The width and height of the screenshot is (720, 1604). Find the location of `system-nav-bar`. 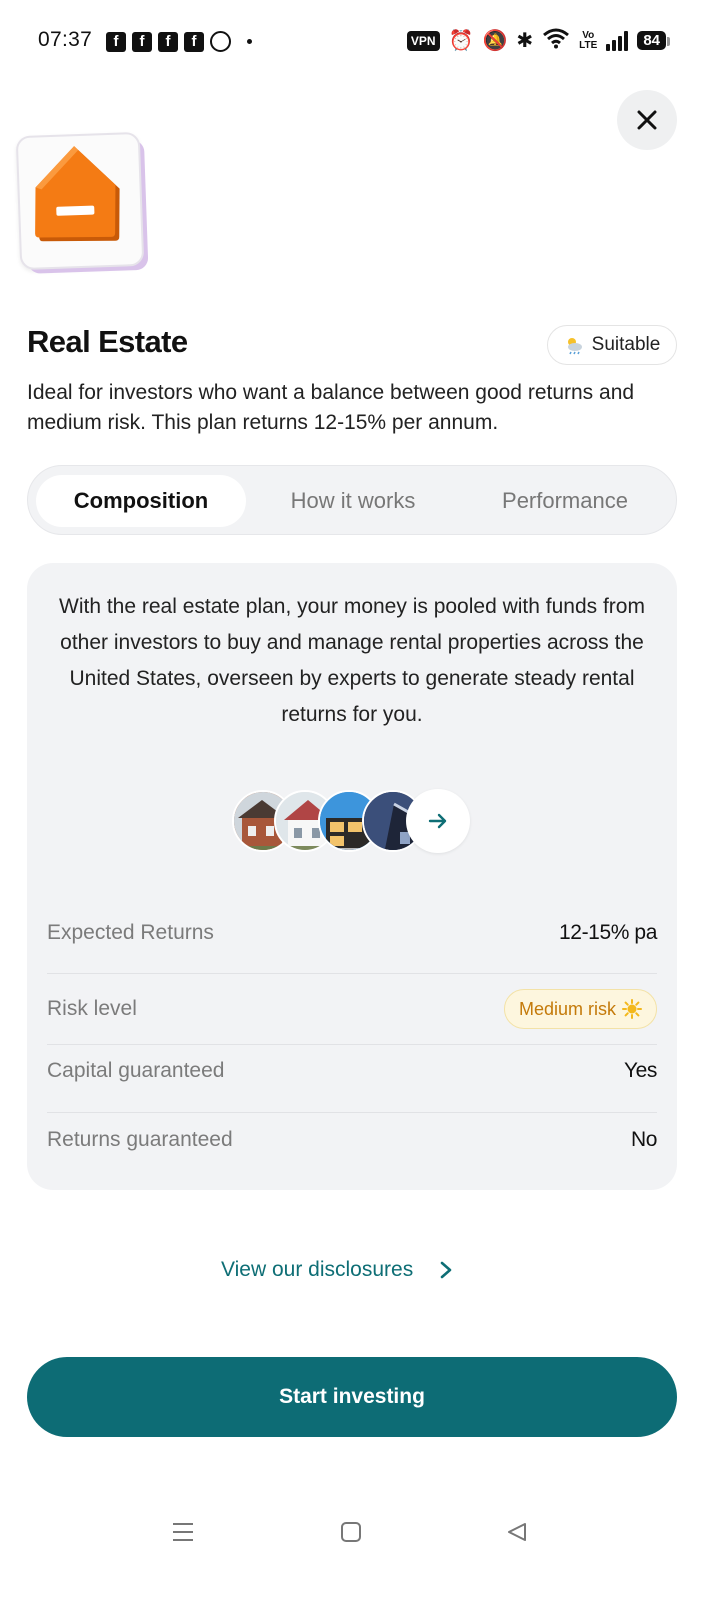

system-nav-bar is located at coordinates (360, 1532).